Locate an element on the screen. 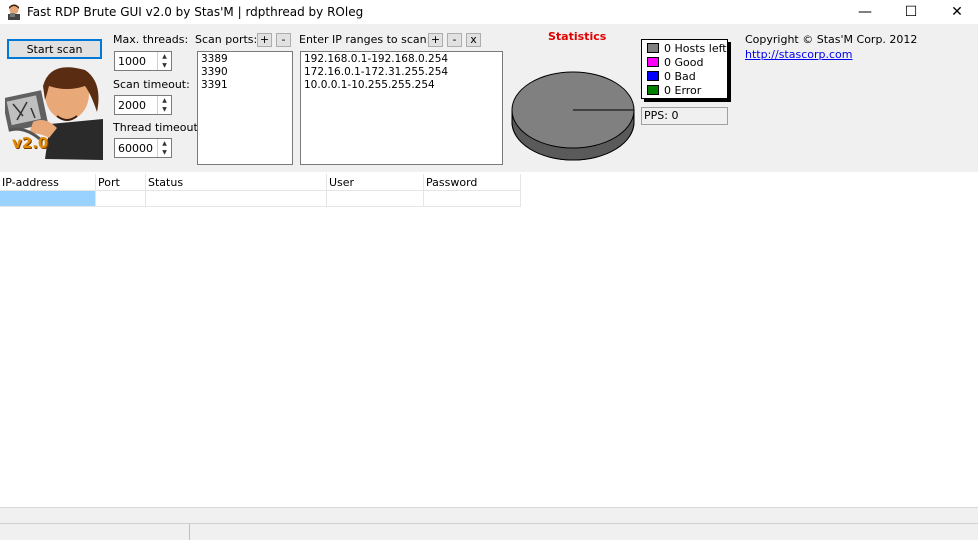  list-item: 192.168.0.1-192.168.0.254 is located at coordinates (401, 59).